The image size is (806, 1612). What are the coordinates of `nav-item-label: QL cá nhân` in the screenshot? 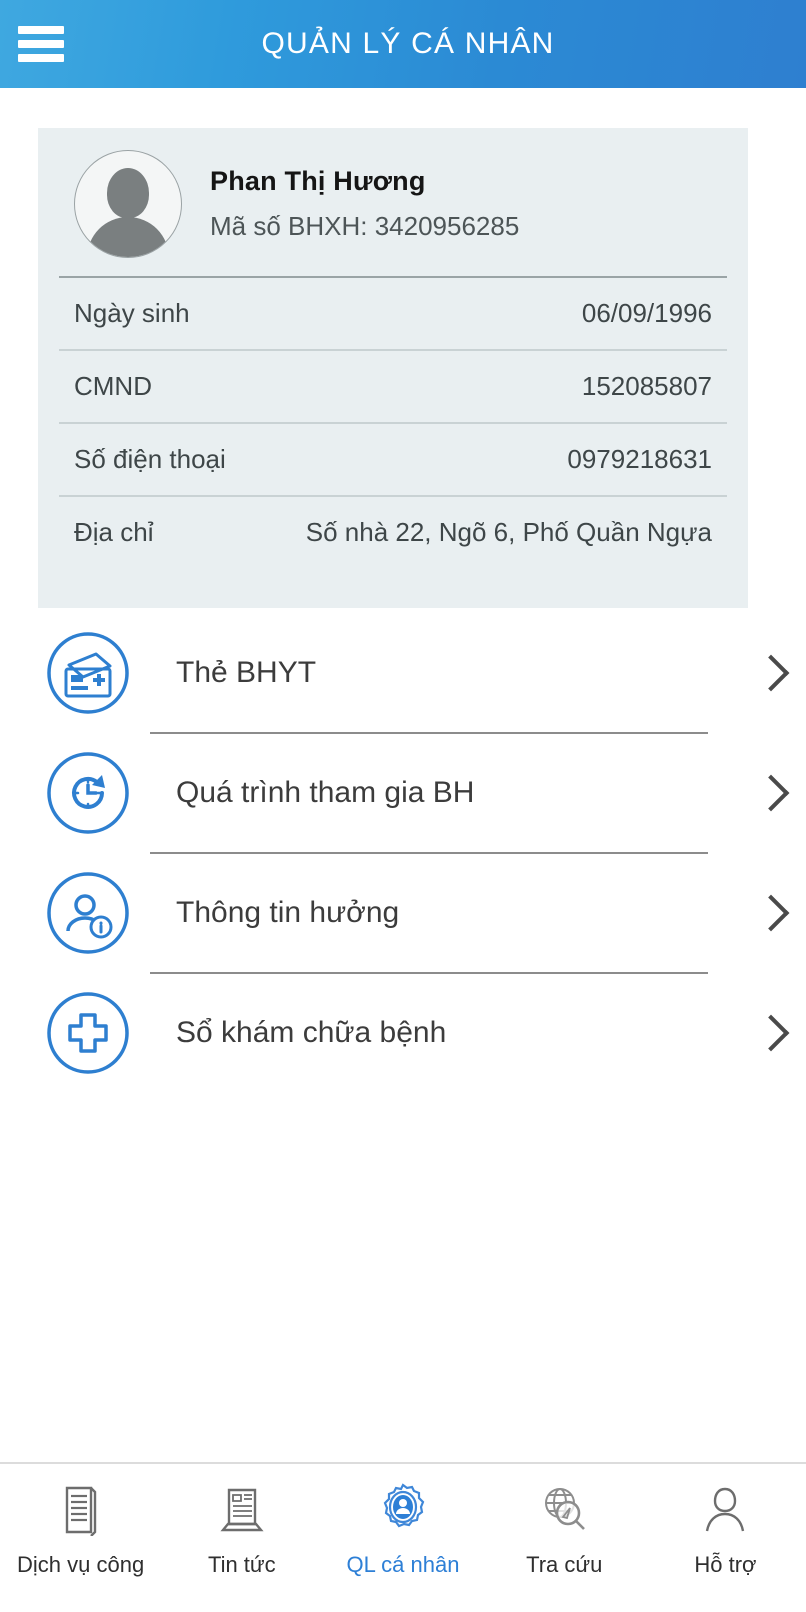 It's located at (403, 1564).